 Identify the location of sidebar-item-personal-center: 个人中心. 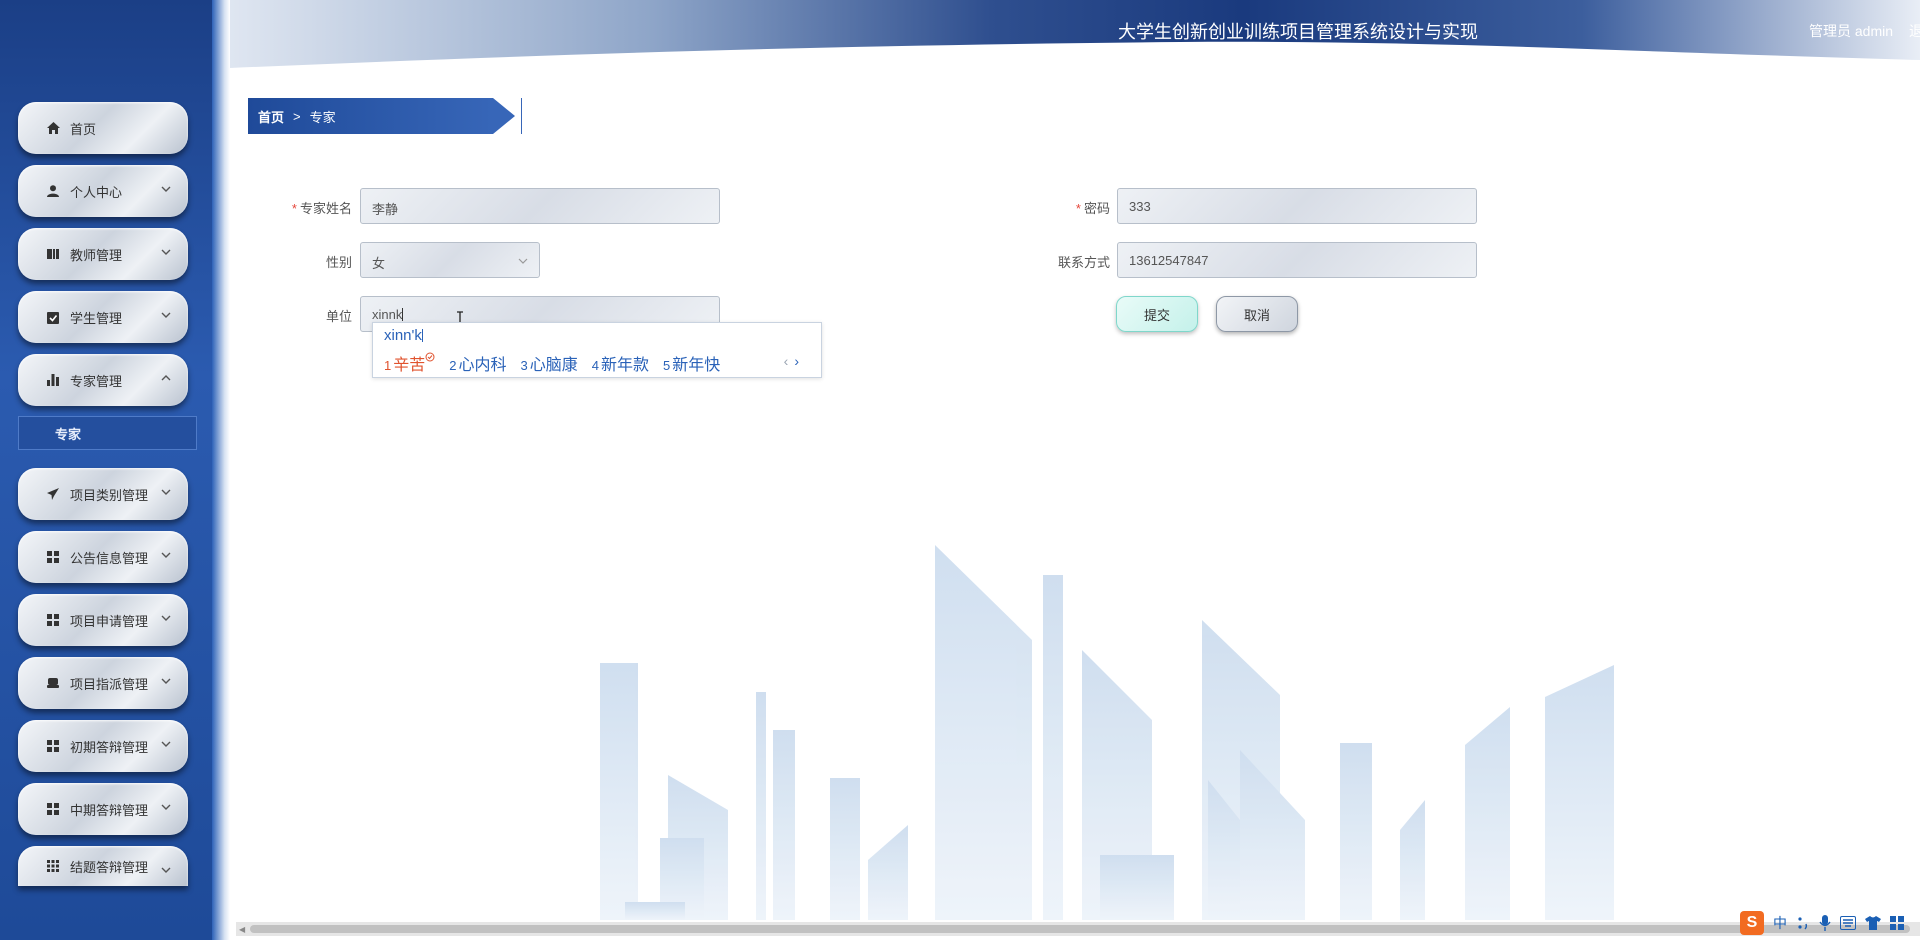
(103, 191).